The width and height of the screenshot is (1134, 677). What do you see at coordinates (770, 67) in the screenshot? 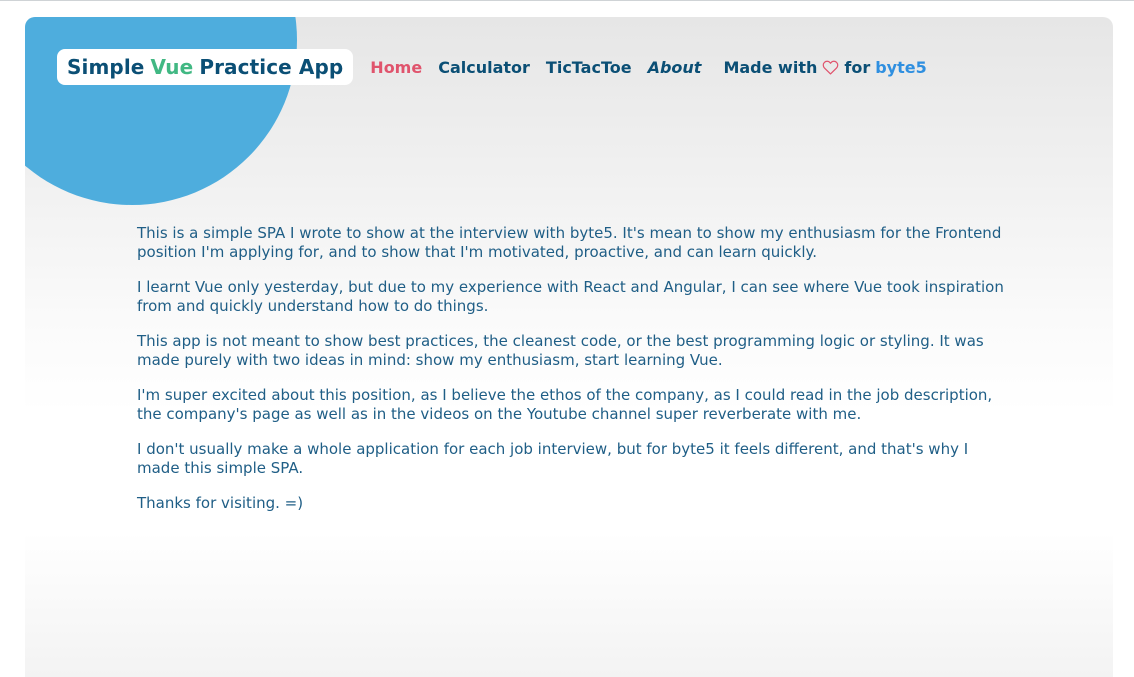
I see `made-with-prefix: Made with` at bounding box center [770, 67].